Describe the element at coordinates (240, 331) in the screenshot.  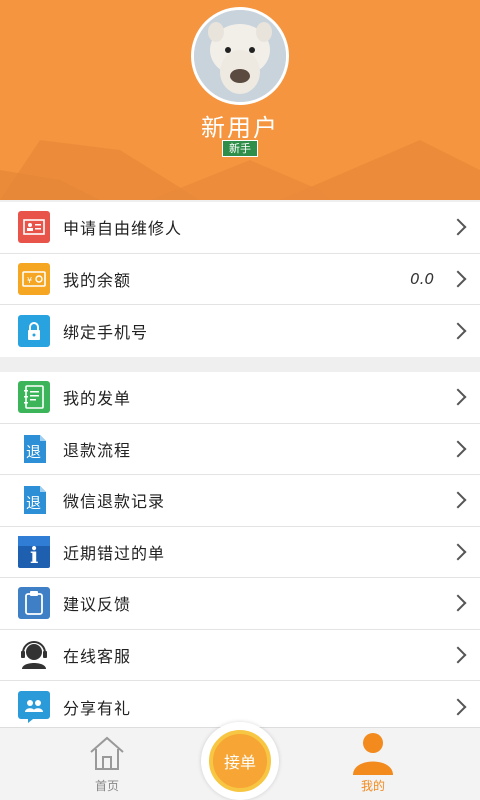
I see `menu-item-bind-phone: 绑定手机号` at that location.